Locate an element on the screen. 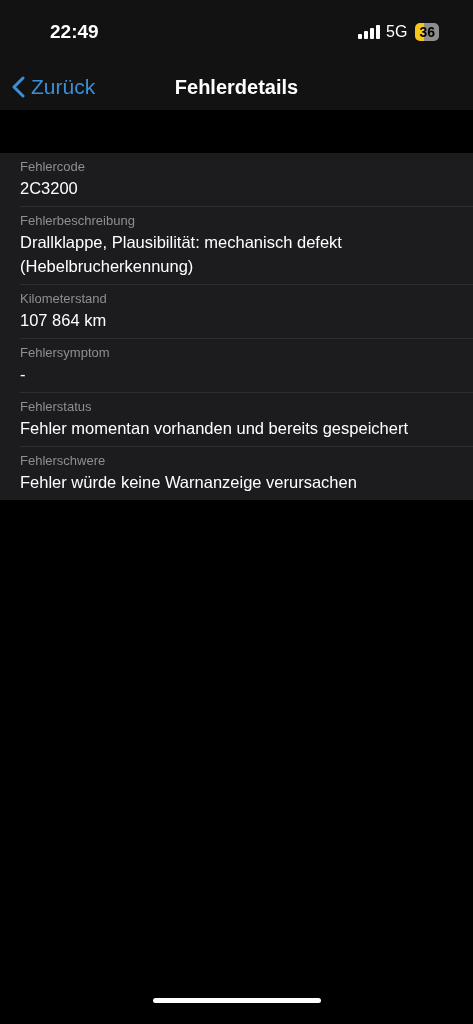 Image resolution: width=473 pixels, height=1024 pixels. signal-icon is located at coordinates (369, 32).